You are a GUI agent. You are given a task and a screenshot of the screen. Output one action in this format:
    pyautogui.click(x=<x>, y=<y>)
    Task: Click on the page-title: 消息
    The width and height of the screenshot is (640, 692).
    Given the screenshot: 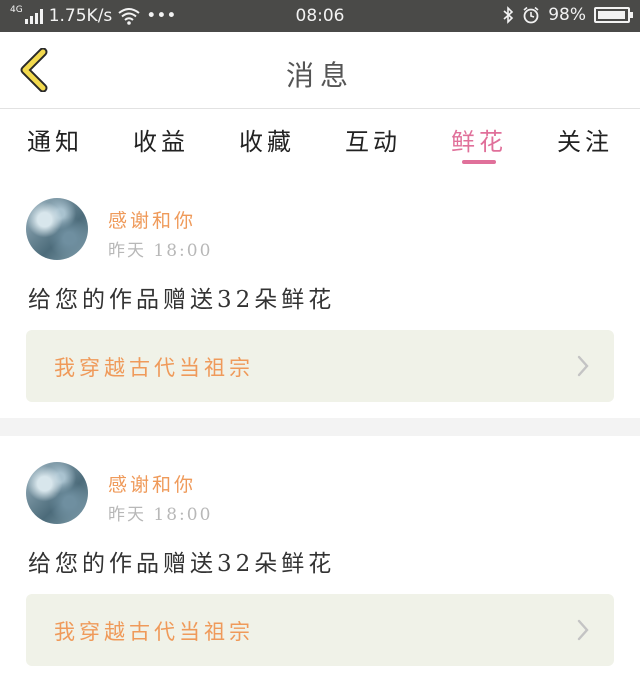 What is the action you would take?
    pyautogui.click(x=319, y=75)
    